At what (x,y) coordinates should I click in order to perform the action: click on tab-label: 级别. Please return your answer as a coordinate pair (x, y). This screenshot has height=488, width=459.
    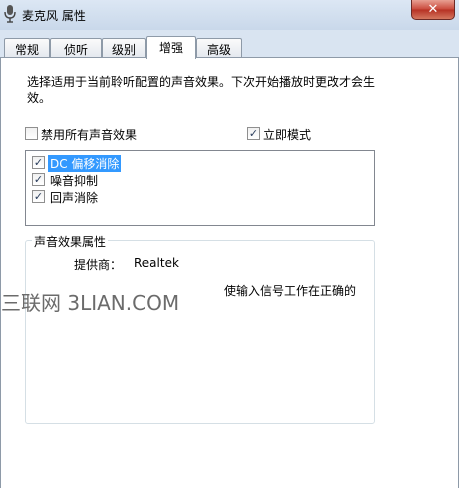
    Looking at the image, I should click on (123, 50).